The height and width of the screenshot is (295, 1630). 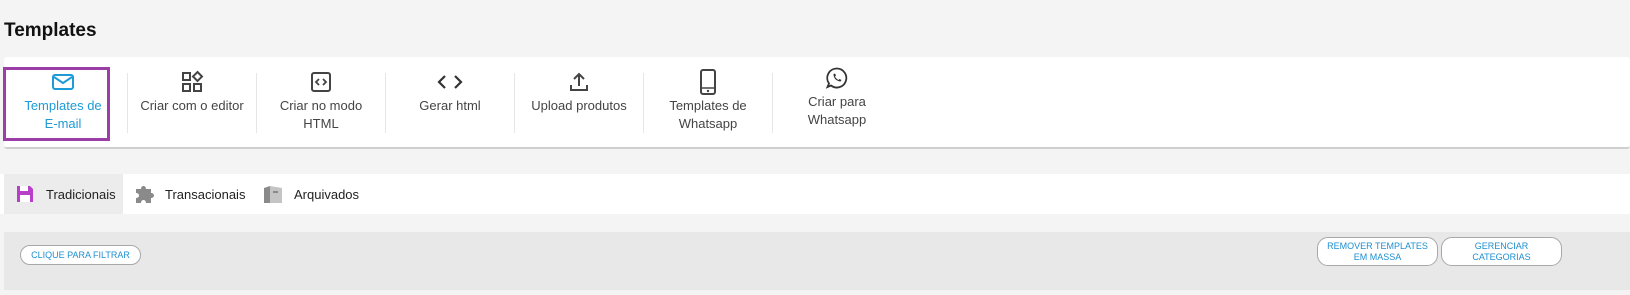 What do you see at coordinates (25, 194) in the screenshot?
I see `floppy-disk-icon` at bounding box center [25, 194].